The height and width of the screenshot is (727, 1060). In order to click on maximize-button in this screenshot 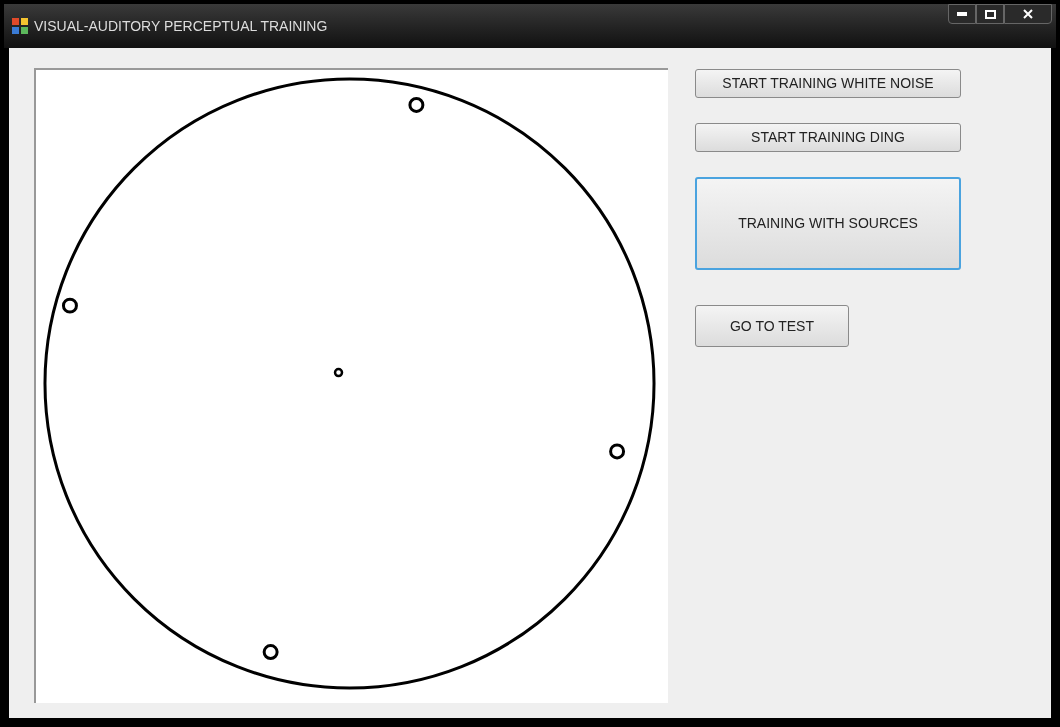, I will do `click(990, 14)`.